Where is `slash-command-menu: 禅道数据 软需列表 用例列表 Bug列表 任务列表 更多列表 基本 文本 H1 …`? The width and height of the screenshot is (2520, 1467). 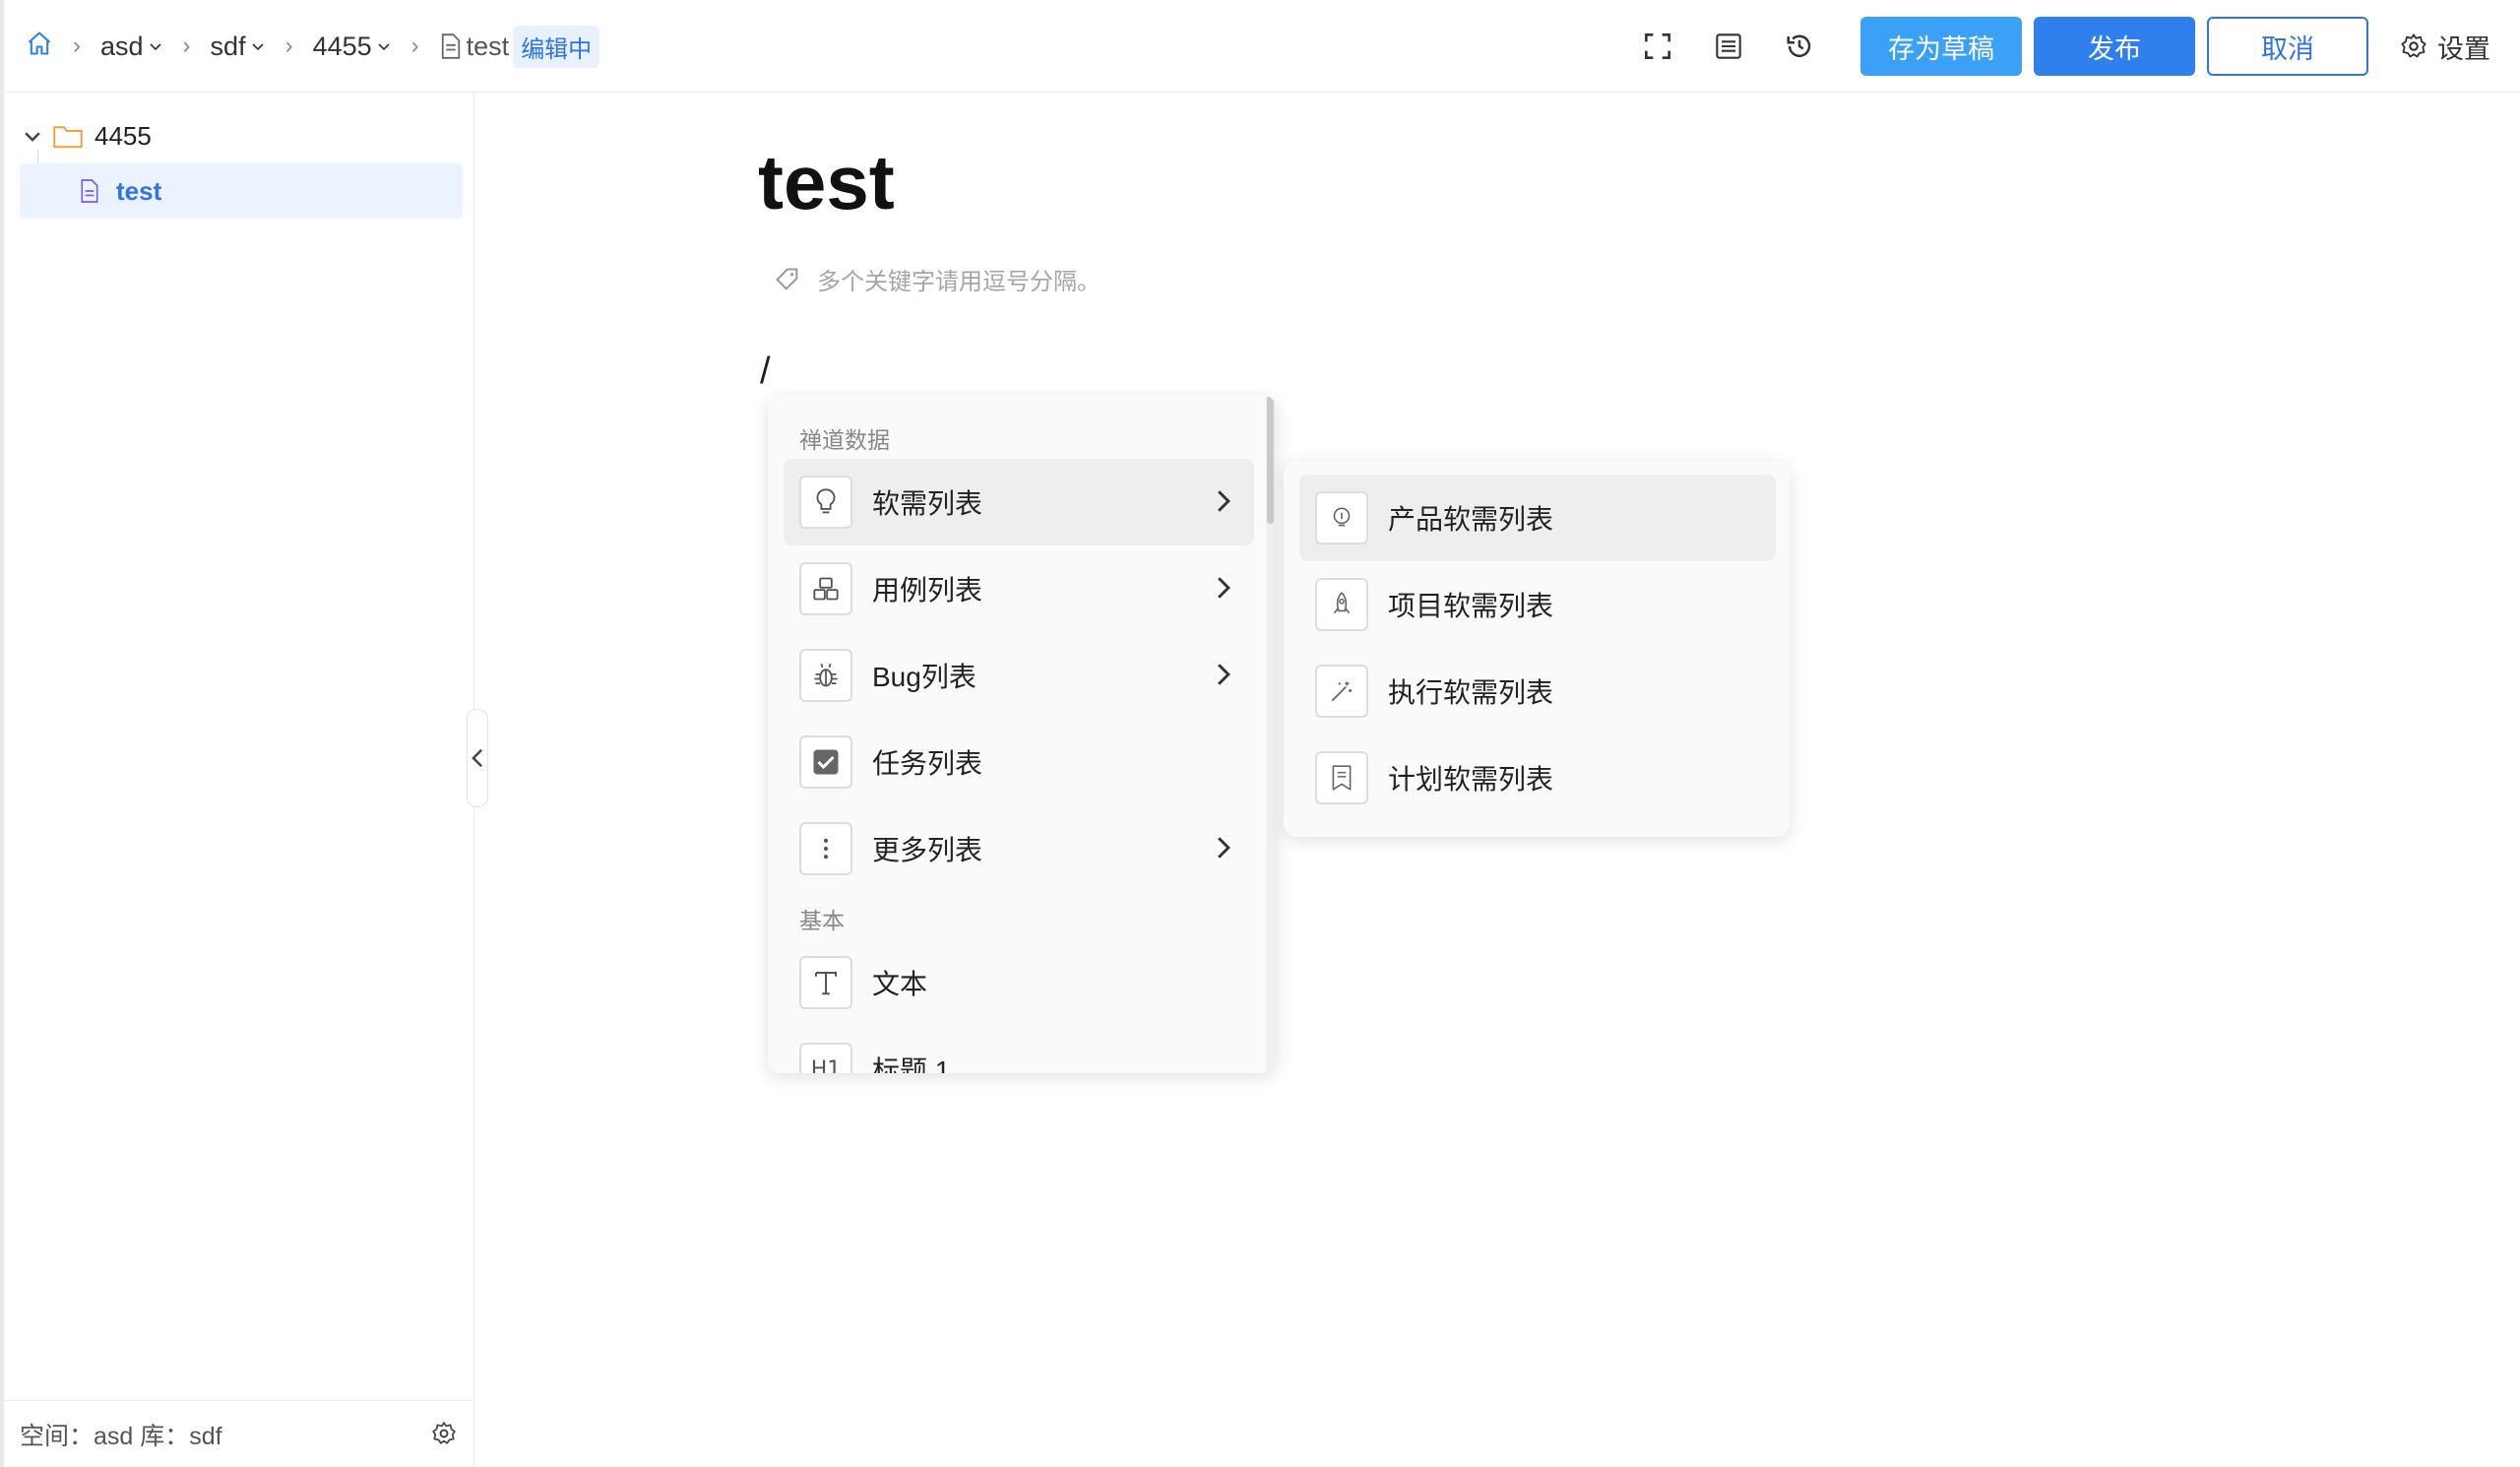
slash-command-menu: 禅道数据 软需列表 用例列表 Bug列表 任务列表 更多列表 基本 文本 H1 … is located at coordinates (1022, 734).